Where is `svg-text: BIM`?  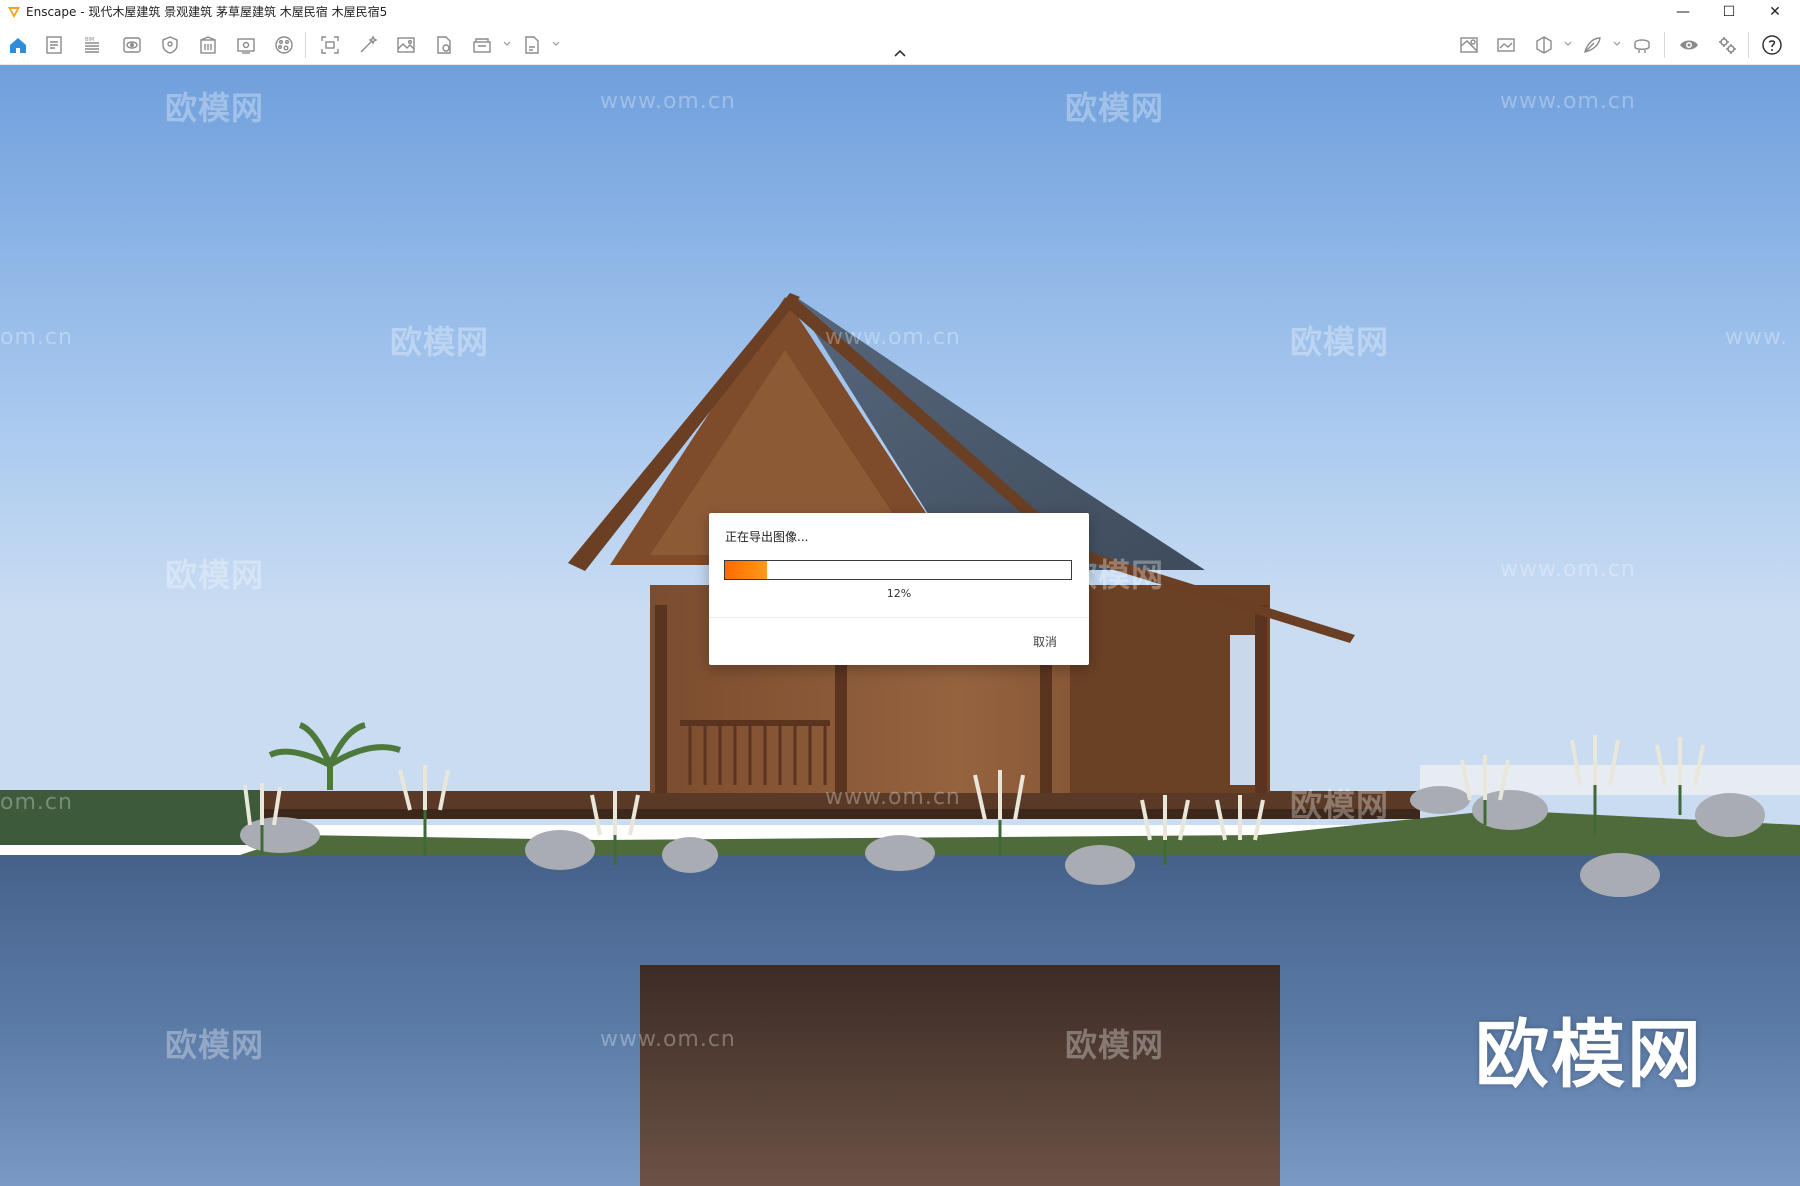
svg-text: BIM is located at coordinates (89, 40).